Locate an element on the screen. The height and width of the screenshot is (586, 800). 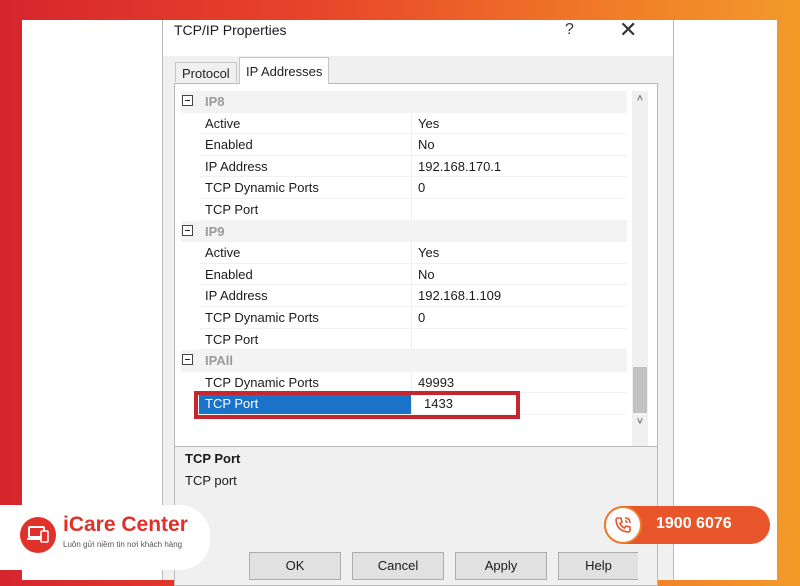
grid-category-label: IPAll is located at coordinates (219, 361).